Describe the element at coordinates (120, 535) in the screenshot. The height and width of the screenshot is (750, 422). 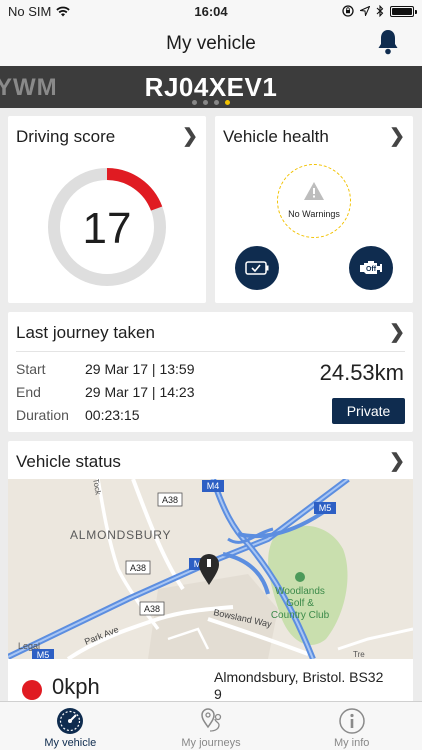
I see `map-label-almondsbury: ALMONDSBURY` at that location.